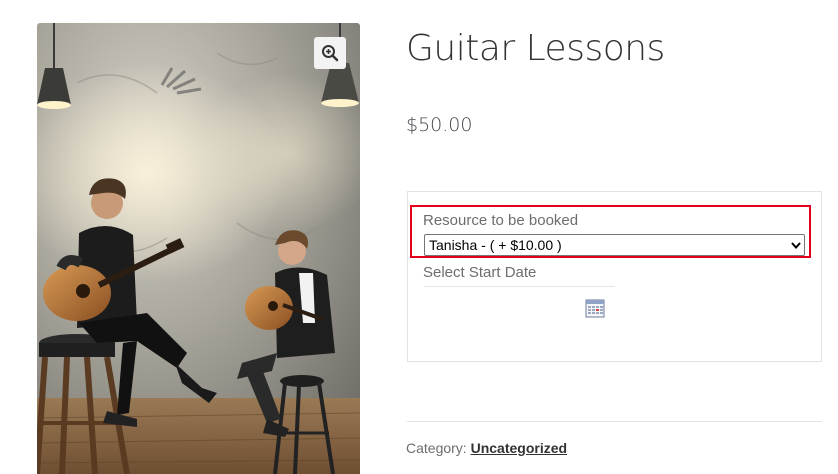 The width and height of the screenshot is (838, 474). What do you see at coordinates (595, 308) in the screenshot?
I see `calendar-icon` at bounding box center [595, 308].